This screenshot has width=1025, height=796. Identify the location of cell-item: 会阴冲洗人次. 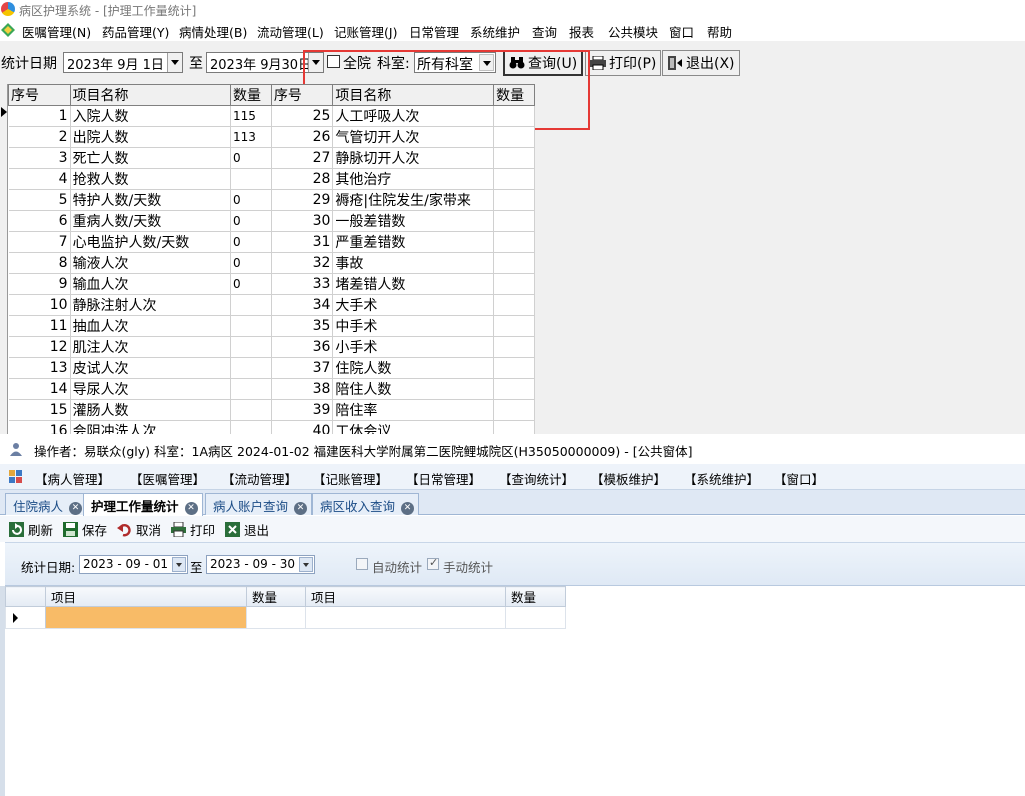
(150, 427).